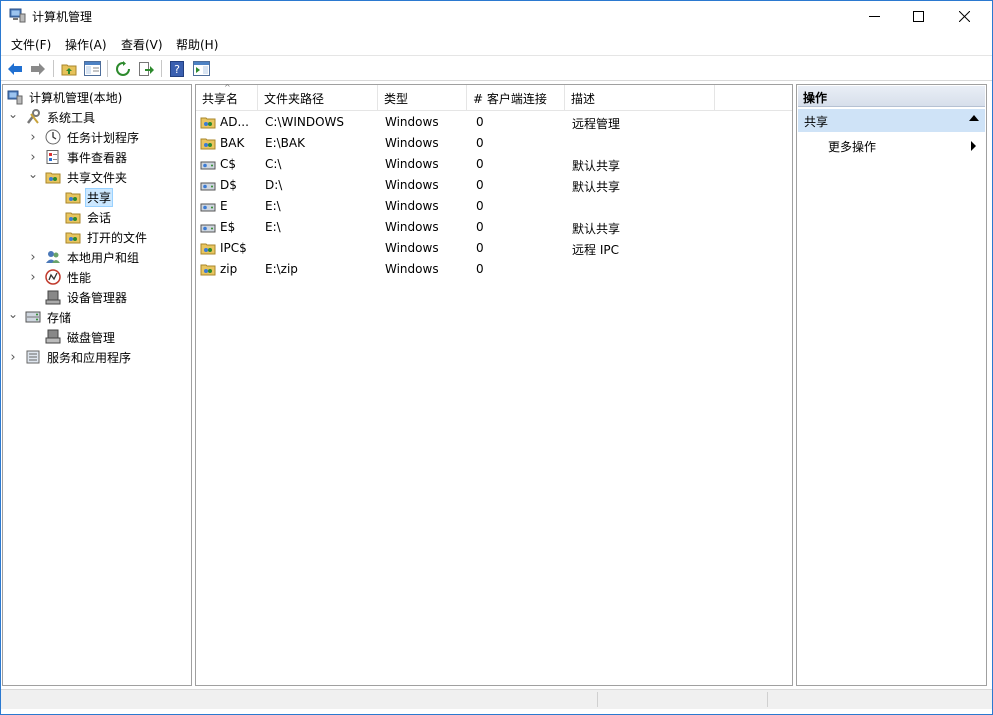 The image size is (993, 715). I want to click on refresh-button, so click(123, 68).